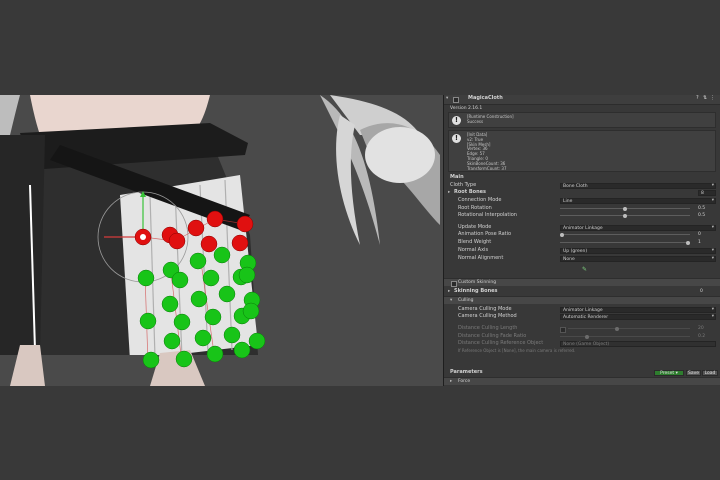 The height and width of the screenshot is (480, 720). I want to click on rotational-interpolation-slider, so click(625, 215).